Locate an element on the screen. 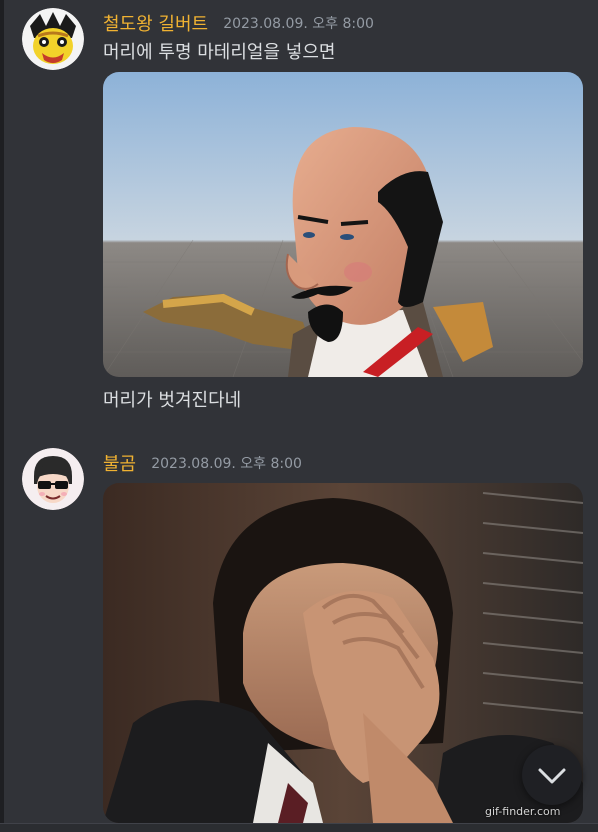 The width and height of the screenshot is (598, 832). chevron-down-icon is located at coordinates (552, 776).